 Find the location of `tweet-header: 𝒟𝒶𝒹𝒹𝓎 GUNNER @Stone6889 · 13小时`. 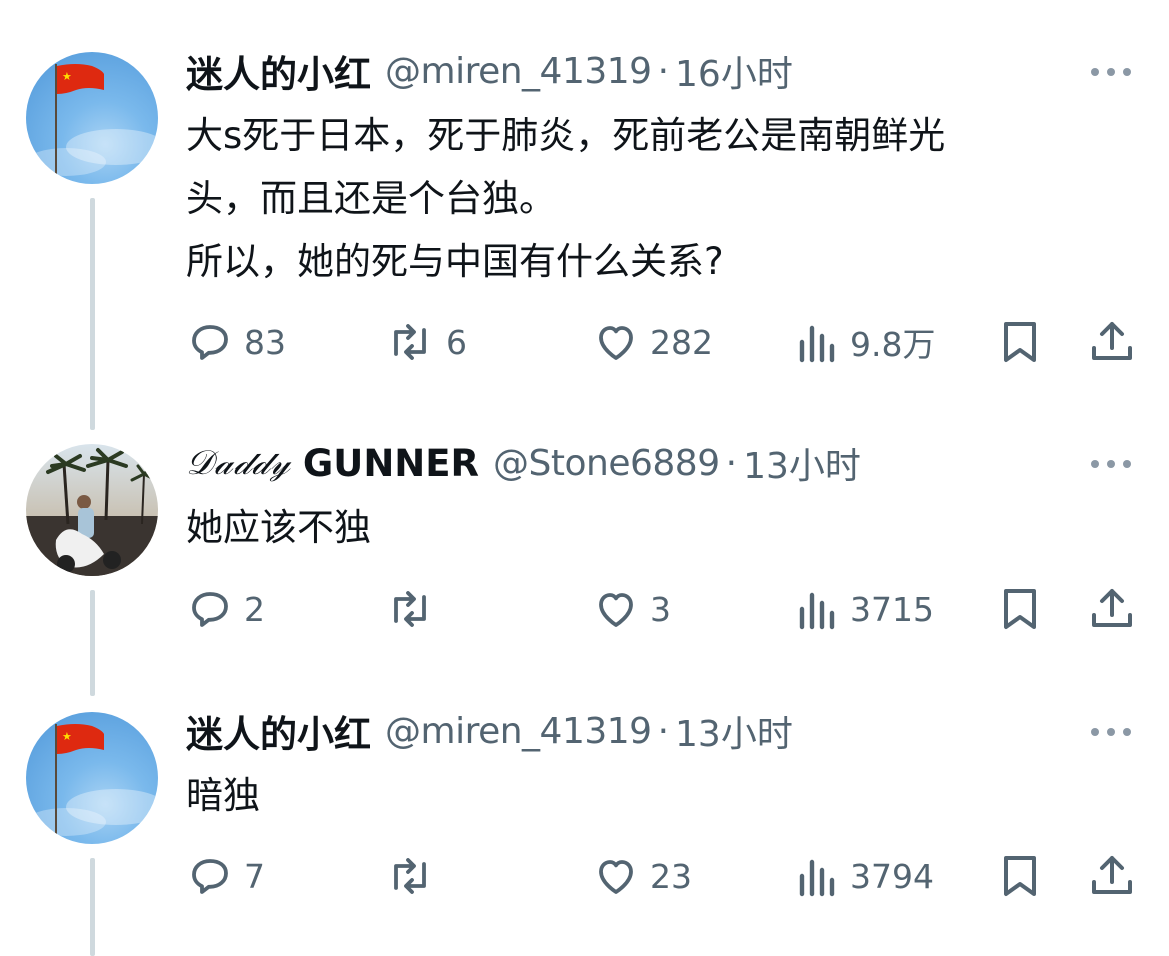

tweet-header: 𝒟𝒶𝒹𝒹𝓎 GUNNER @Stone6889 · 13小时 is located at coordinates (523, 463).